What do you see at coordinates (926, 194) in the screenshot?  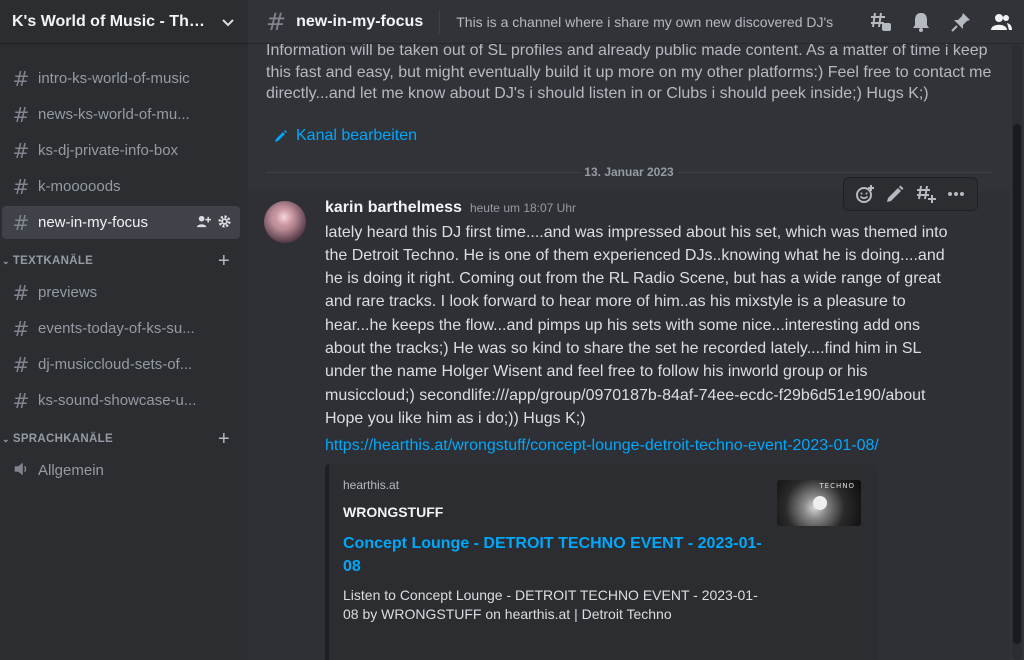 I see `create-thread-icon` at bounding box center [926, 194].